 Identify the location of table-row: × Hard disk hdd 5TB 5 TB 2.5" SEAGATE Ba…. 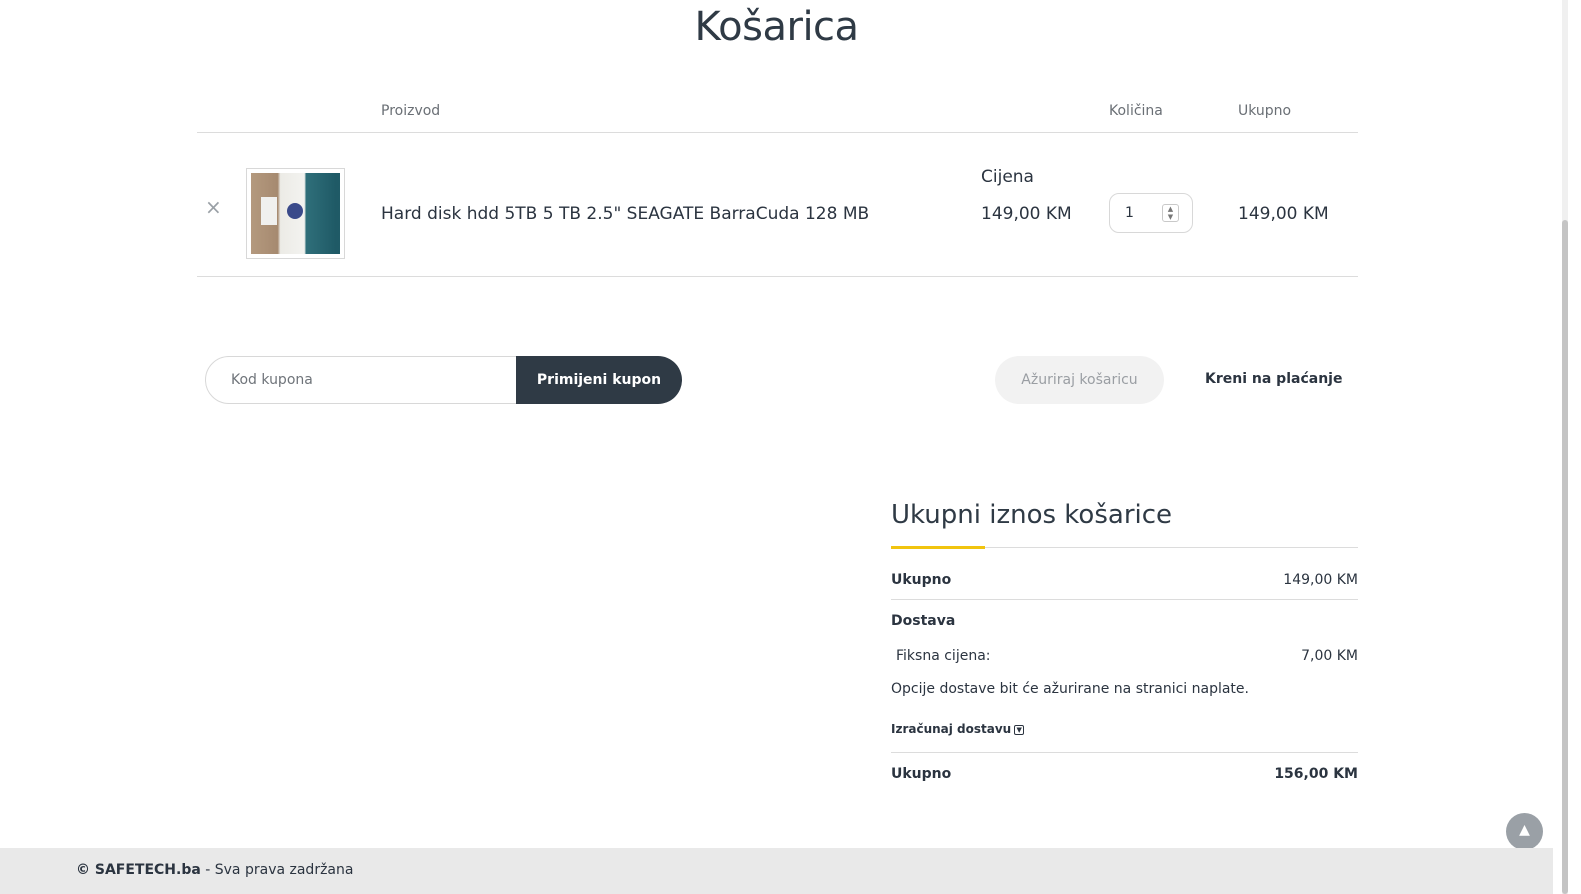
(777, 205).